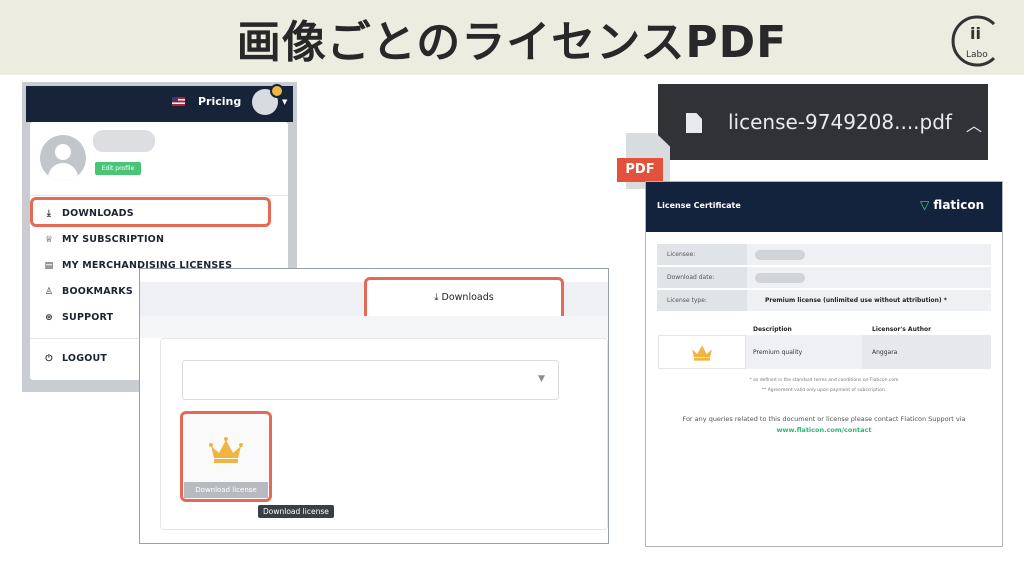  What do you see at coordinates (49, 239) in the screenshot?
I see `crown-icon: ♕` at bounding box center [49, 239].